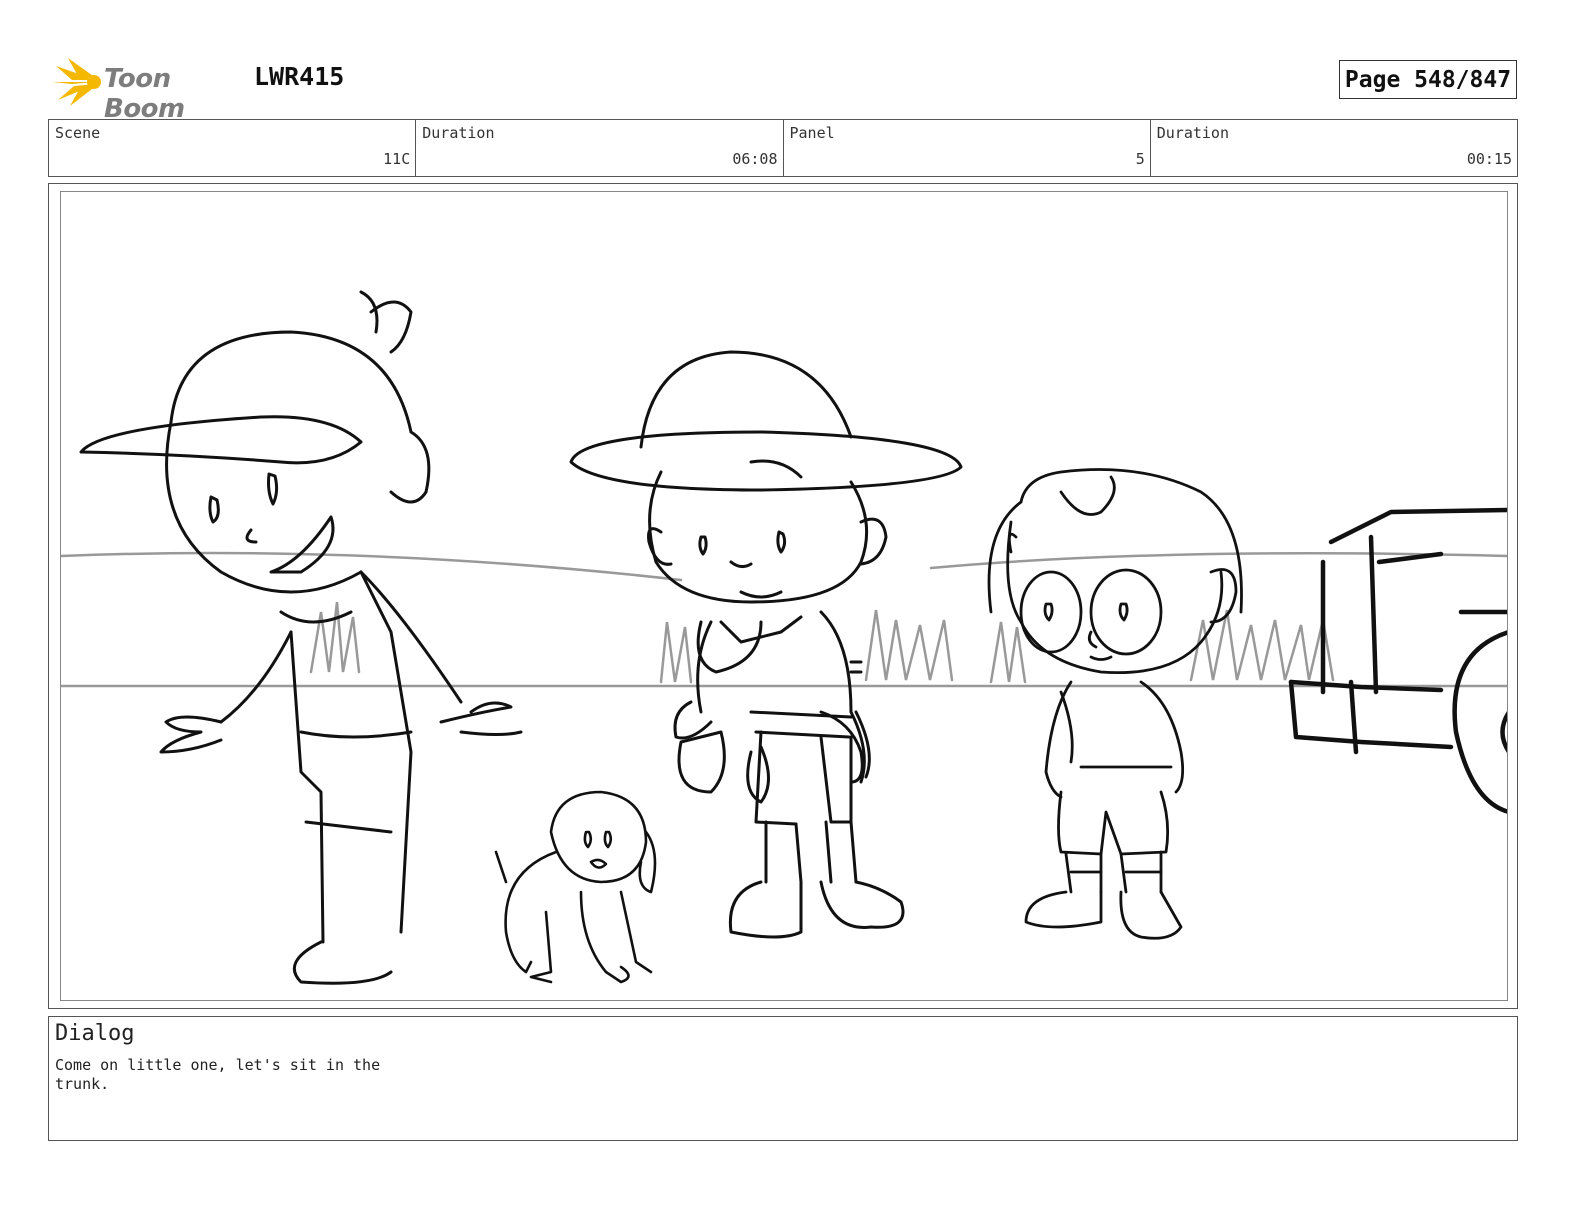 Image resolution: width=1584 pixels, height=1224 pixels. Describe the element at coordinates (967, 148) in the screenshot. I see `panel-cell: Panel 5` at that location.